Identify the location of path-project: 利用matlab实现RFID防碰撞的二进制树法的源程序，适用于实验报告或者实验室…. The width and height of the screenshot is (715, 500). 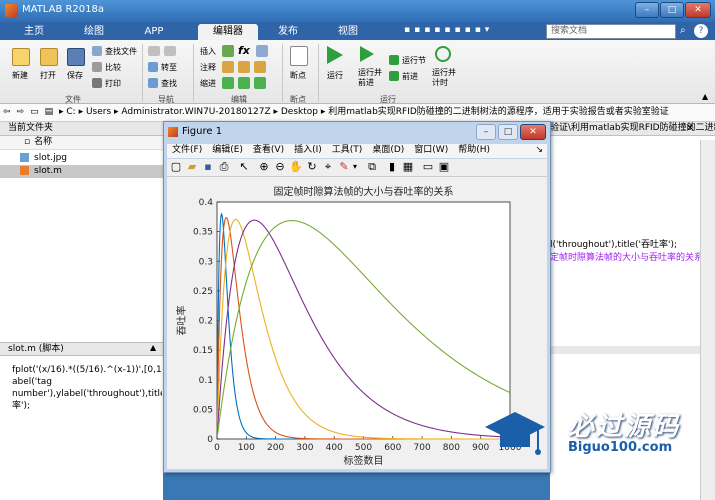
(498, 112).